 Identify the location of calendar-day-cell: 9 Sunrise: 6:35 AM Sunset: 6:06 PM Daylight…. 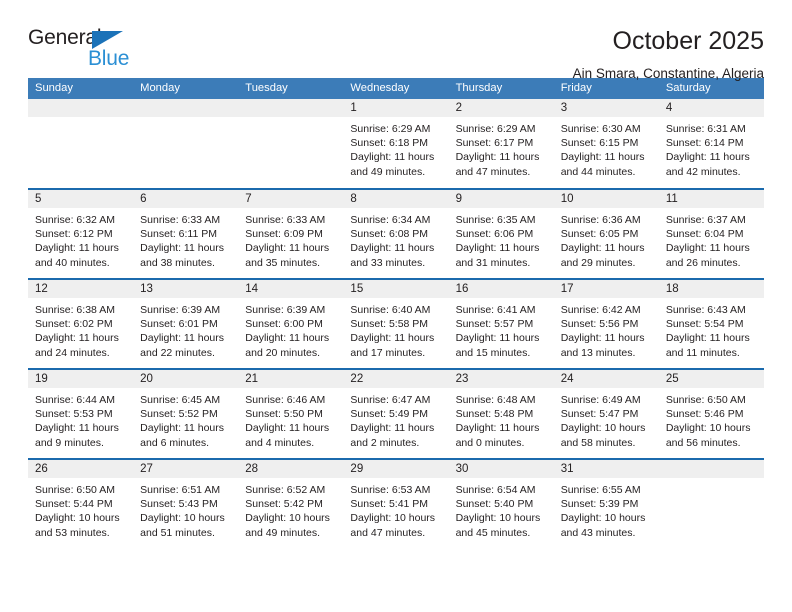
(501, 233).